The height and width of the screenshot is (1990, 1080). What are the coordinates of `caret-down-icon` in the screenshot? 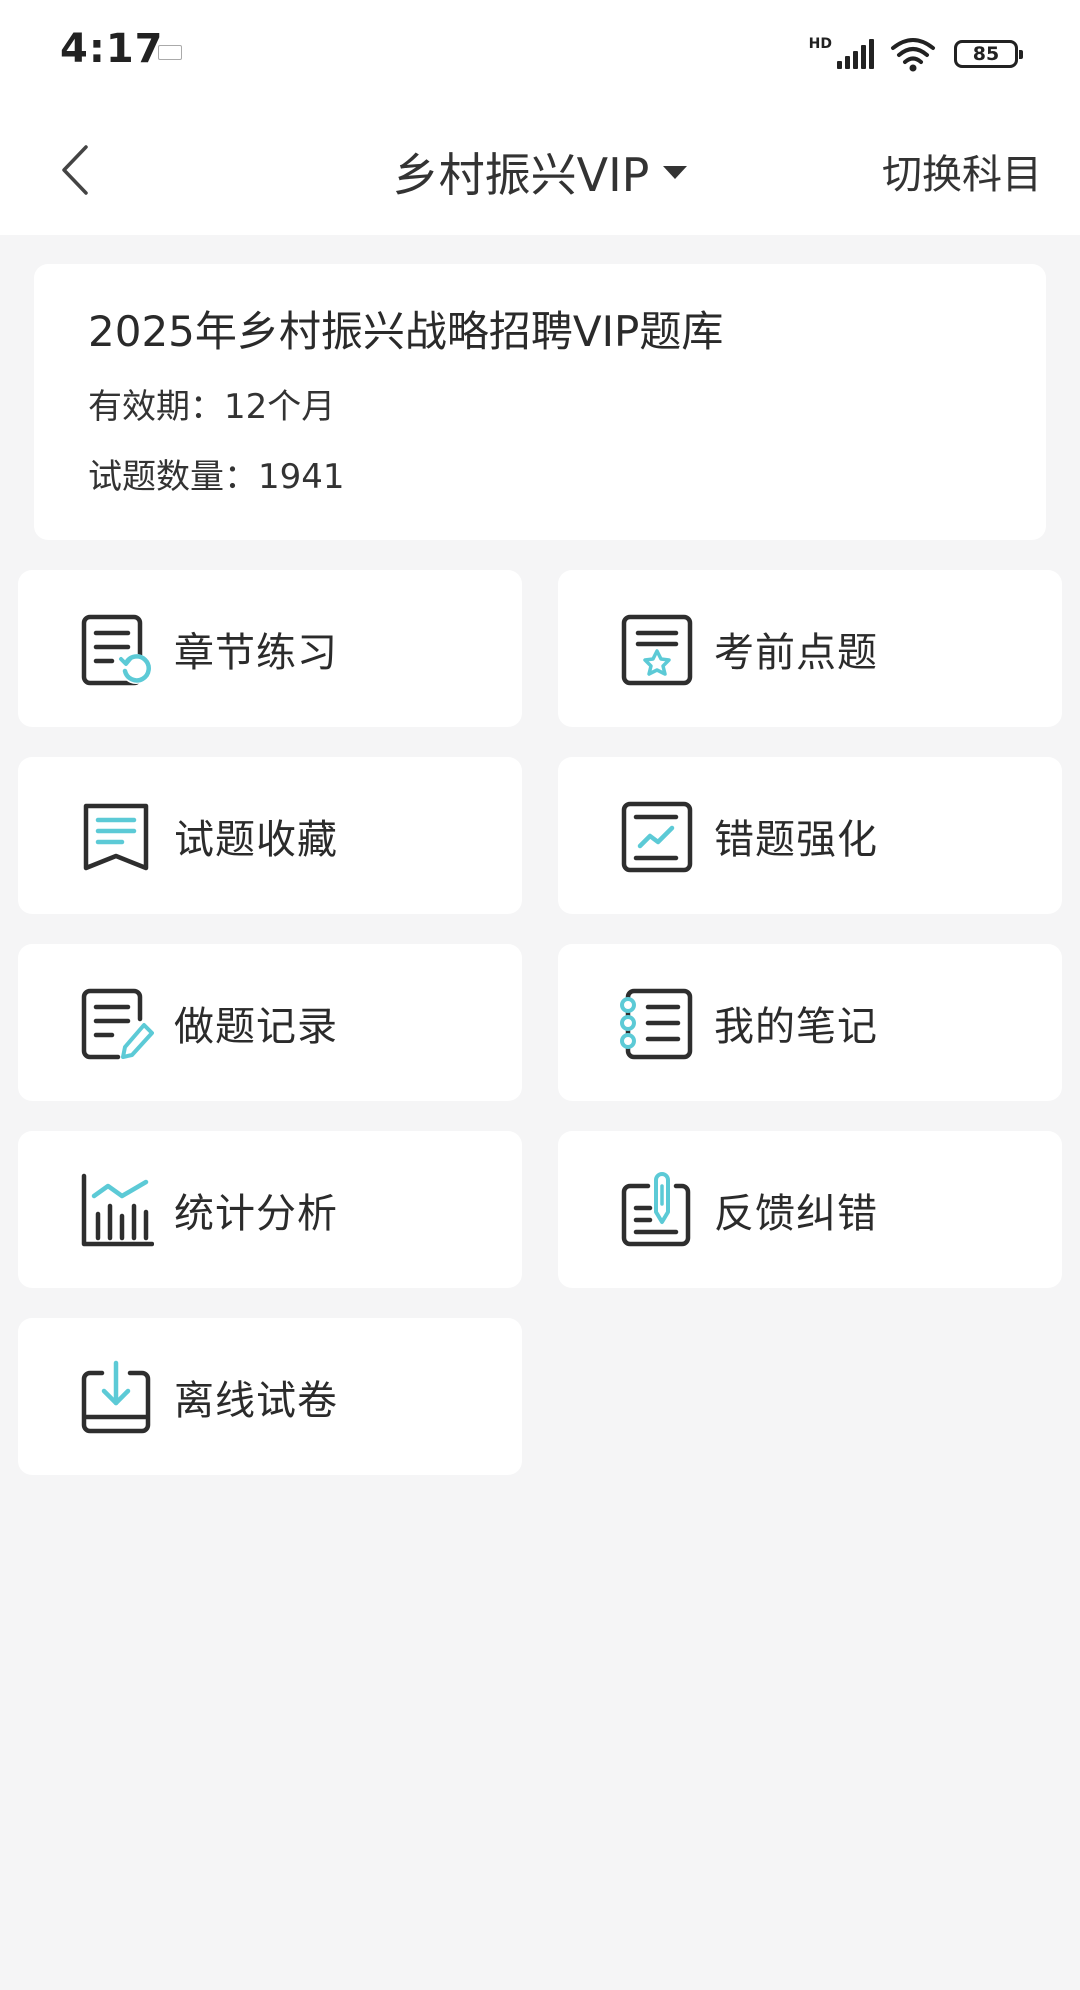 It's located at (675, 172).